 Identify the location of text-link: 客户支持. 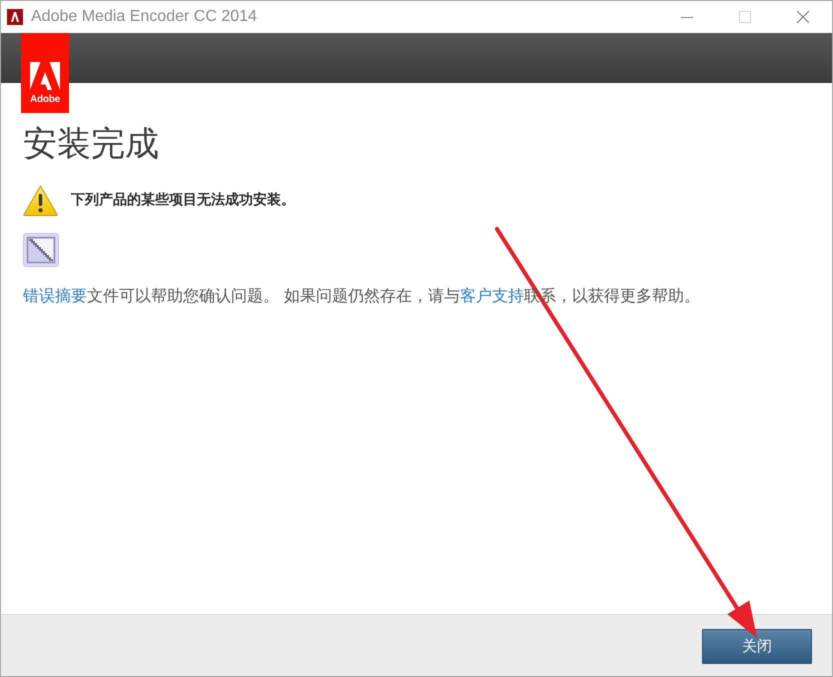
(492, 295).